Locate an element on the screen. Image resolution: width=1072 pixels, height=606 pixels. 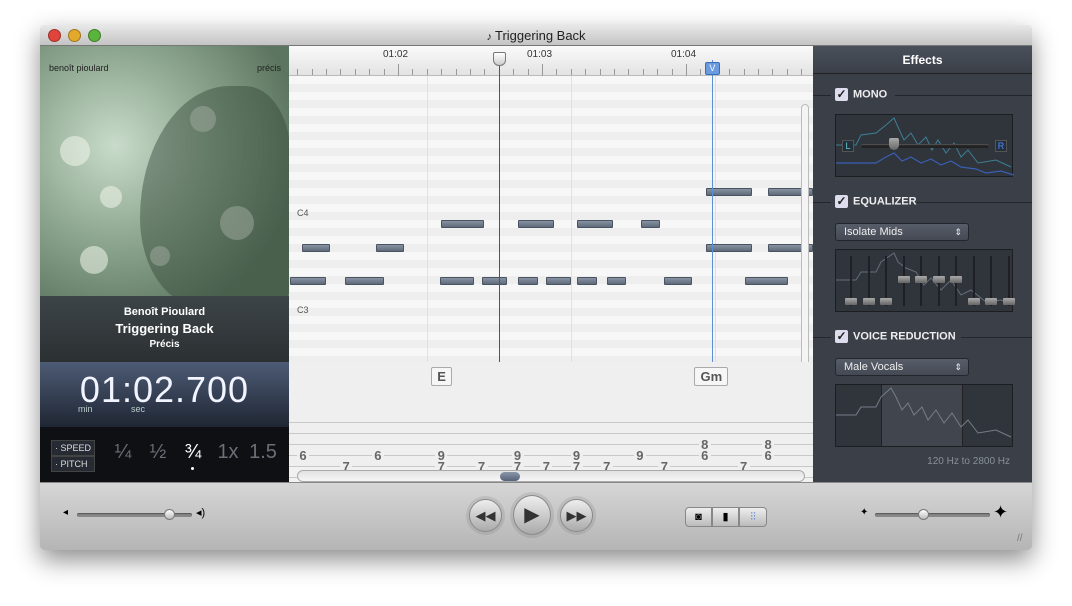
zoom-button is located at coordinates (94, 35).